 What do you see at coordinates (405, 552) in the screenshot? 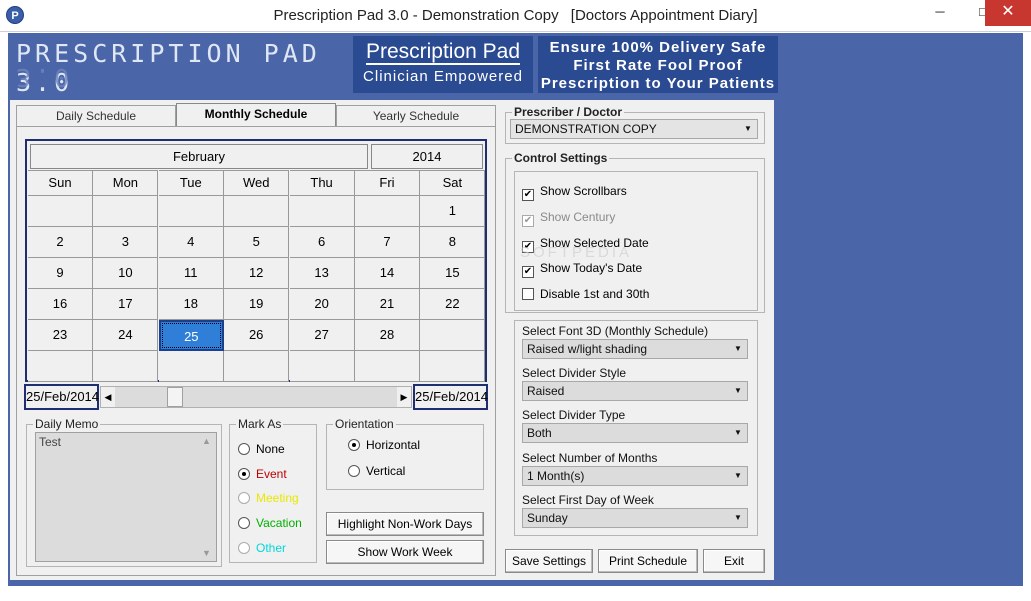
I see `show-work-week-button: Show Work Week` at bounding box center [405, 552].